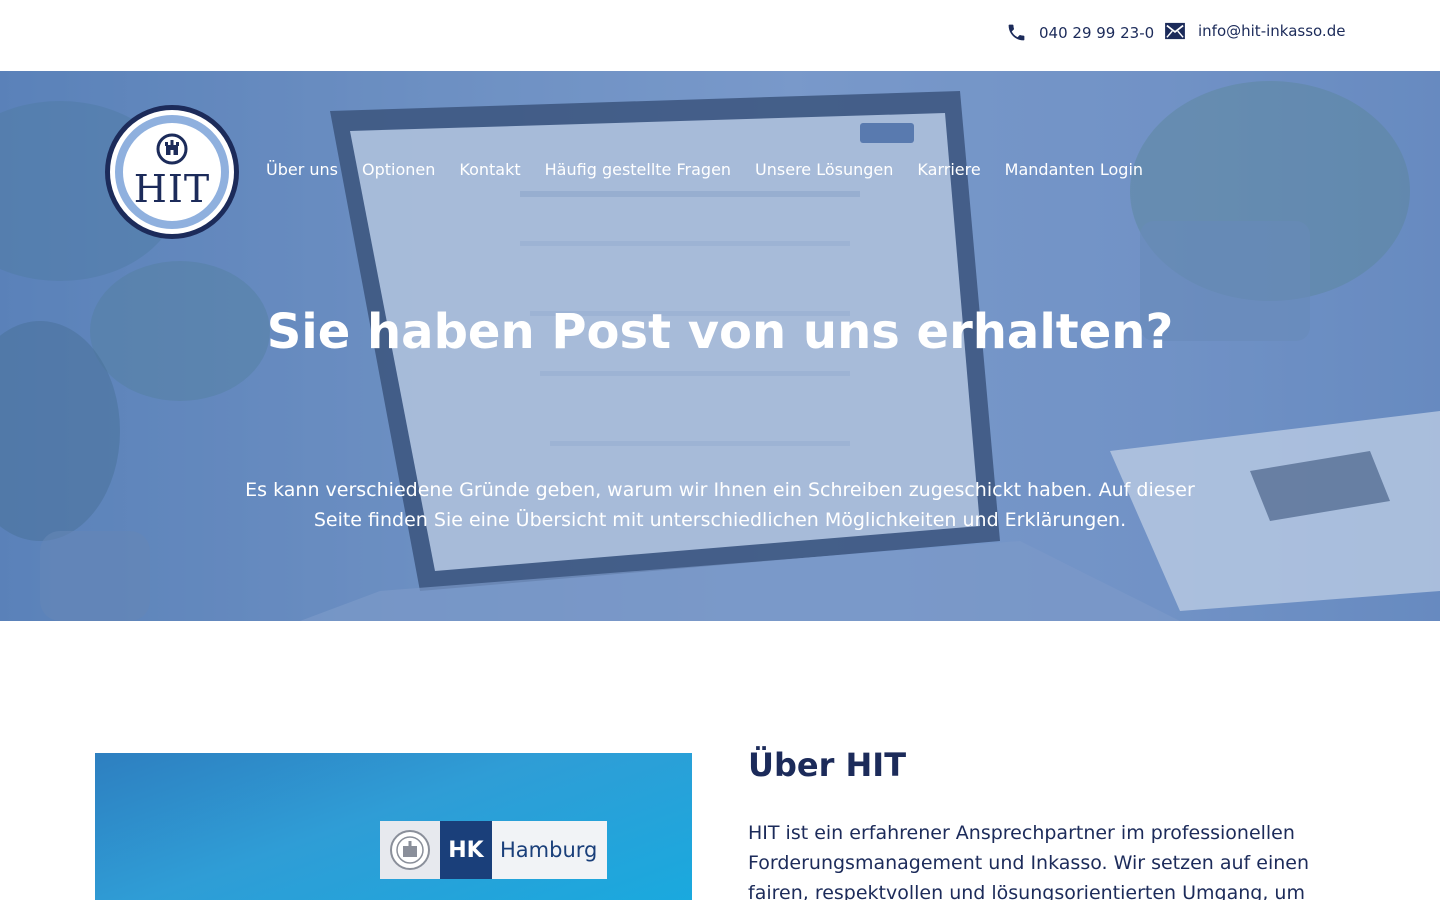 This screenshot has width=1440, height=900. Describe the element at coordinates (549, 850) in the screenshot. I see `hk-city-label: Hamburg` at that location.